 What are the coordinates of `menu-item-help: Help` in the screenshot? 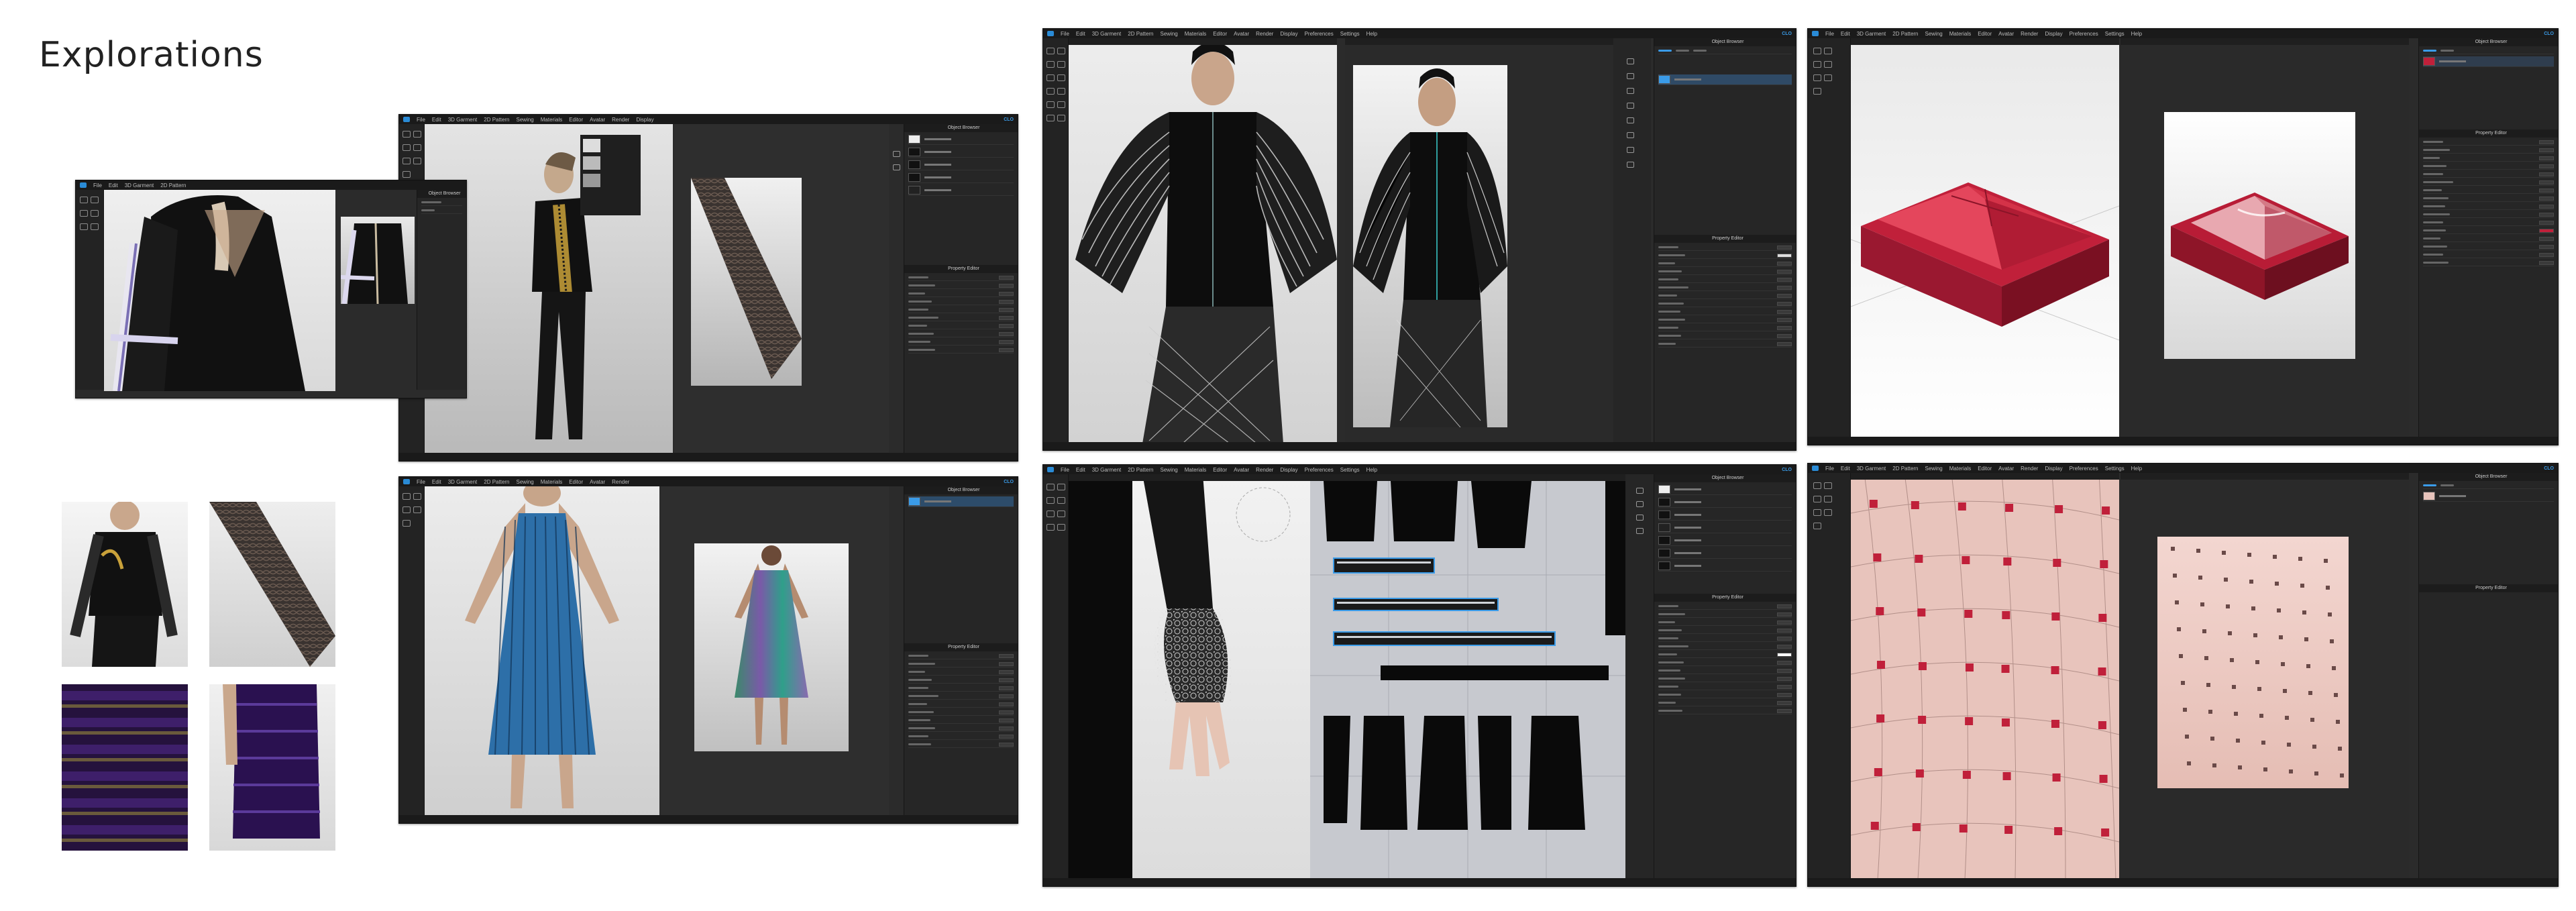 It's located at (2136, 34).